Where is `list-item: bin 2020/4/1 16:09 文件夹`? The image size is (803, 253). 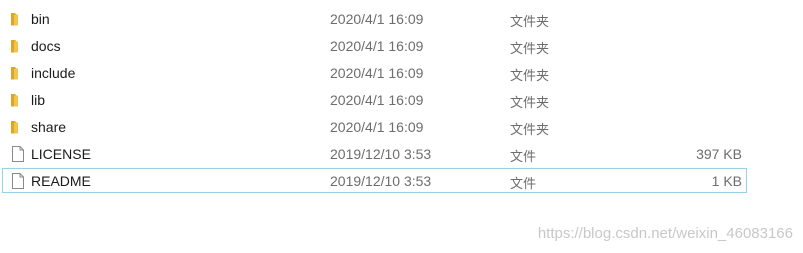 list-item: bin 2020/4/1 16:09 文件夹 is located at coordinates (374, 18).